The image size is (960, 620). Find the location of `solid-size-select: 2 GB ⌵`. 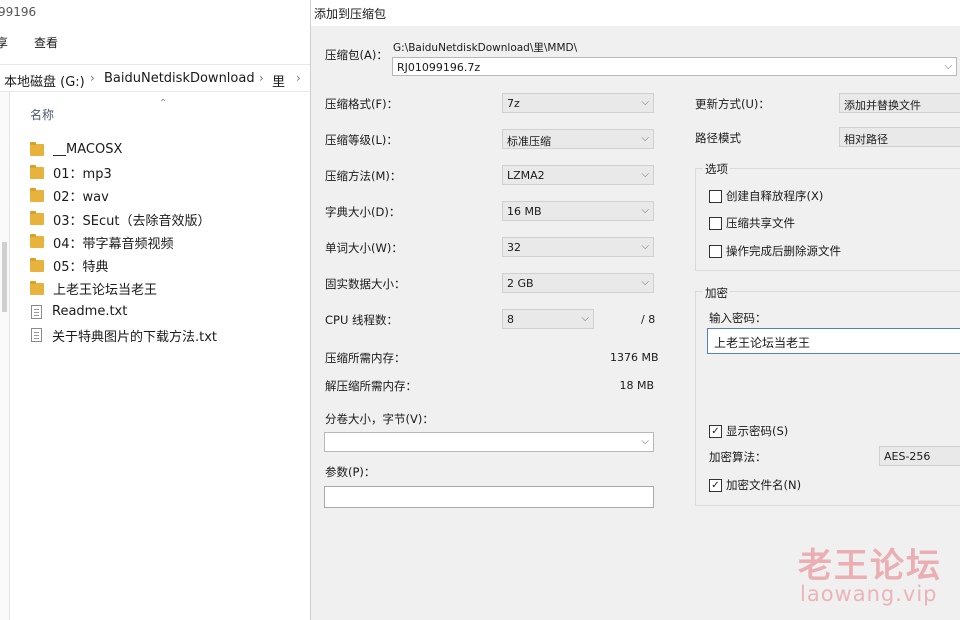

solid-size-select: 2 GB ⌵ is located at coordinates (578, 283).